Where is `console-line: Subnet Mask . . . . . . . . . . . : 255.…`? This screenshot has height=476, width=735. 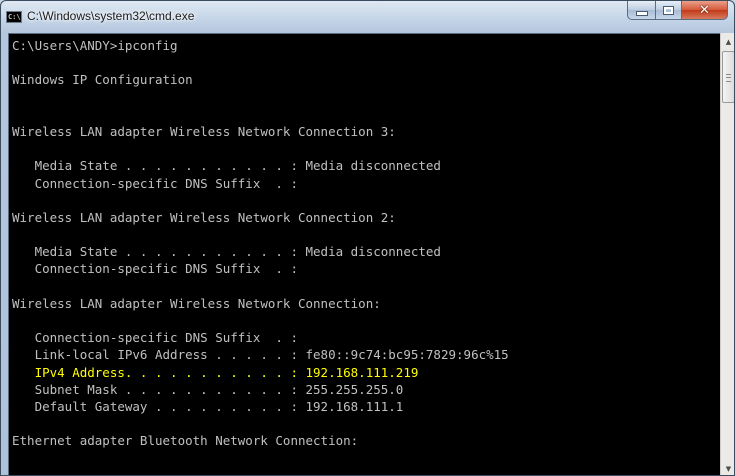 console-line: Subnet Mask . . . . . . . . . . . : 255.… is located at coordinates (208, 389).